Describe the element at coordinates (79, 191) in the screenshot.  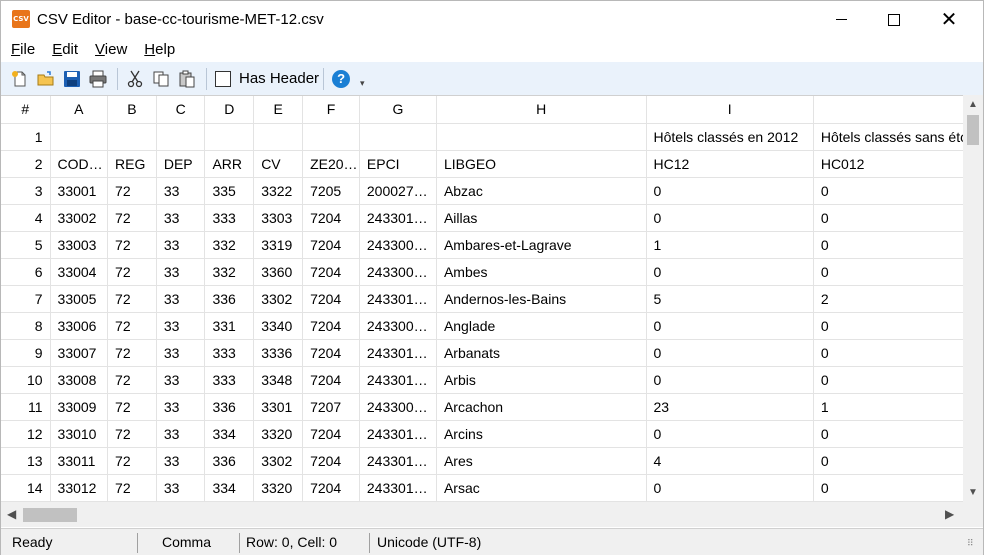
I see `table-cell: 33001` at that location.